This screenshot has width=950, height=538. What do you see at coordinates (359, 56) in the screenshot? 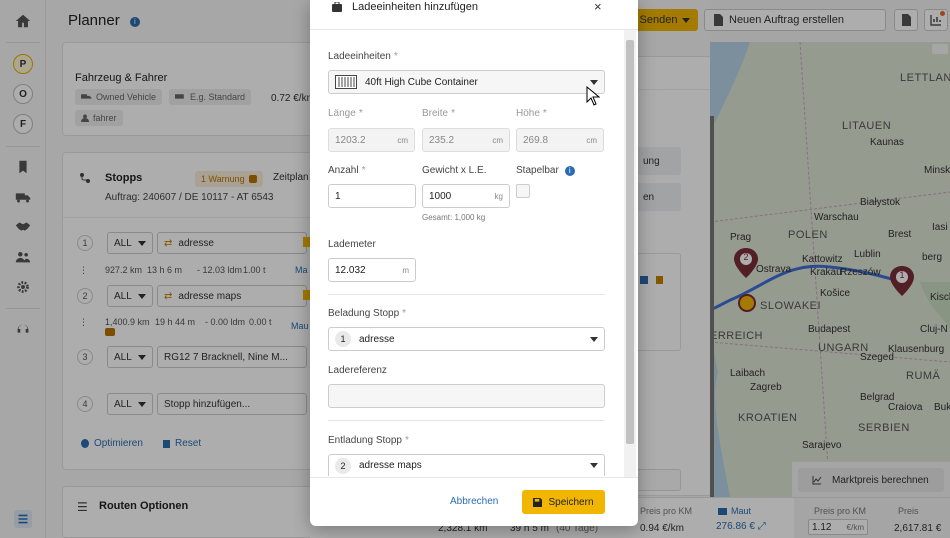
I see `loading-units-label-text: Ladeeinheiten` at bounding box center [359, 56].